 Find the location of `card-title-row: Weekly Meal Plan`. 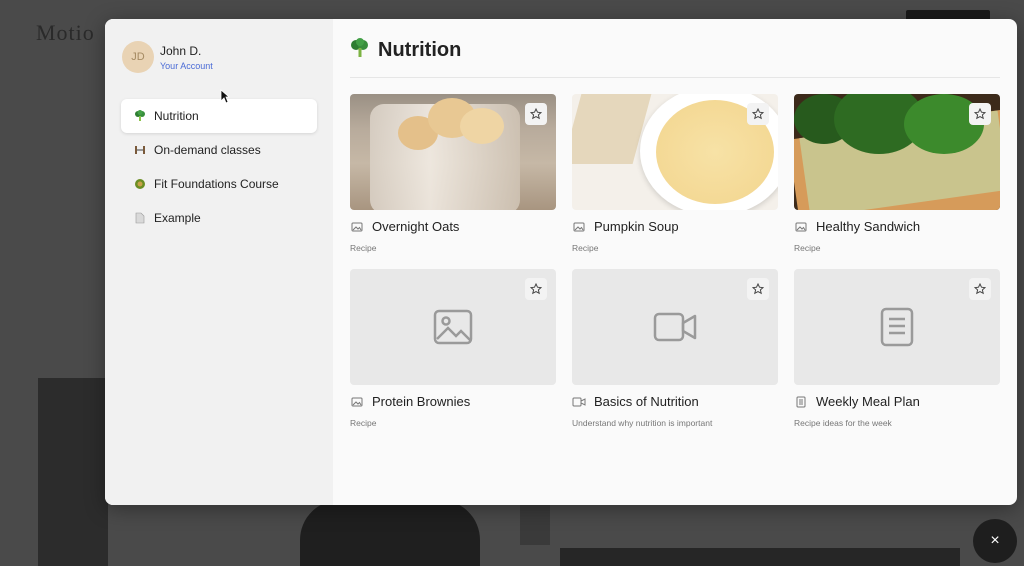

card-title-row: Weekly Meal Plan is located at coordinates (897, 401).